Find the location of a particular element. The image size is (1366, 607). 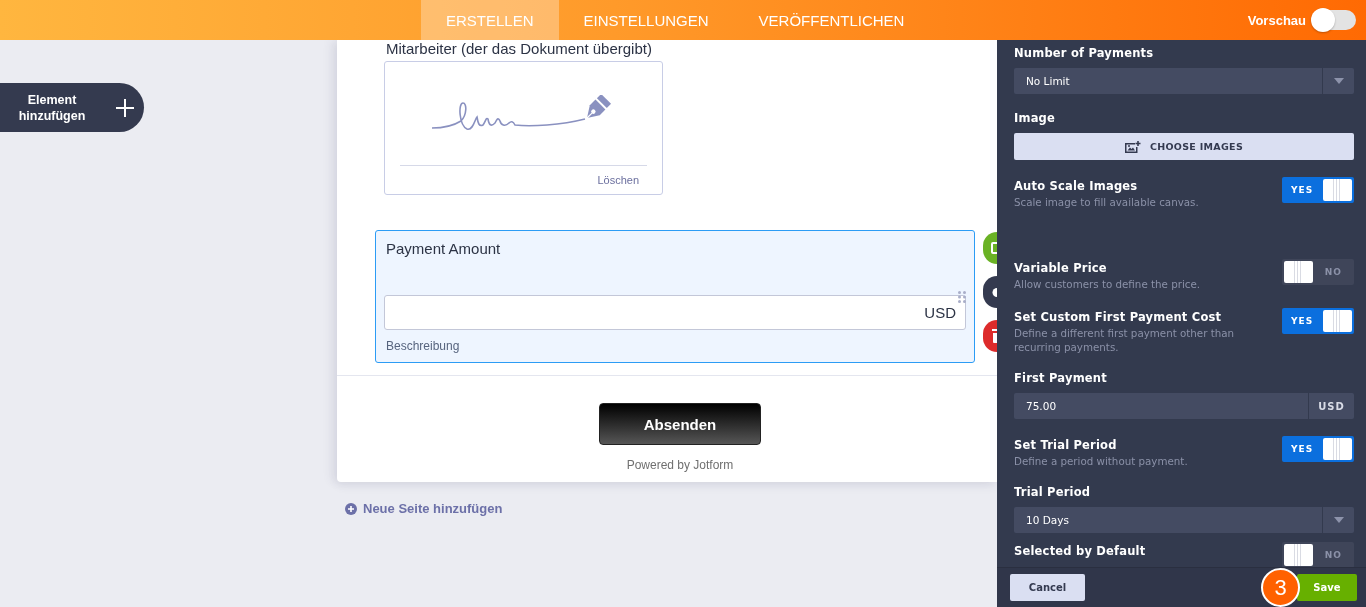

add-image-icon is located at coordinates (1132, 146).